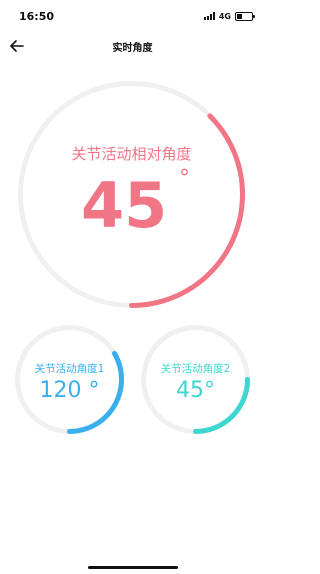 This screenshot has width=320, height=574. What do you see at coordinates (195, 390) in the screenshot?
I see `gauge-2-value: 45°` at bounding box center [195, 390].